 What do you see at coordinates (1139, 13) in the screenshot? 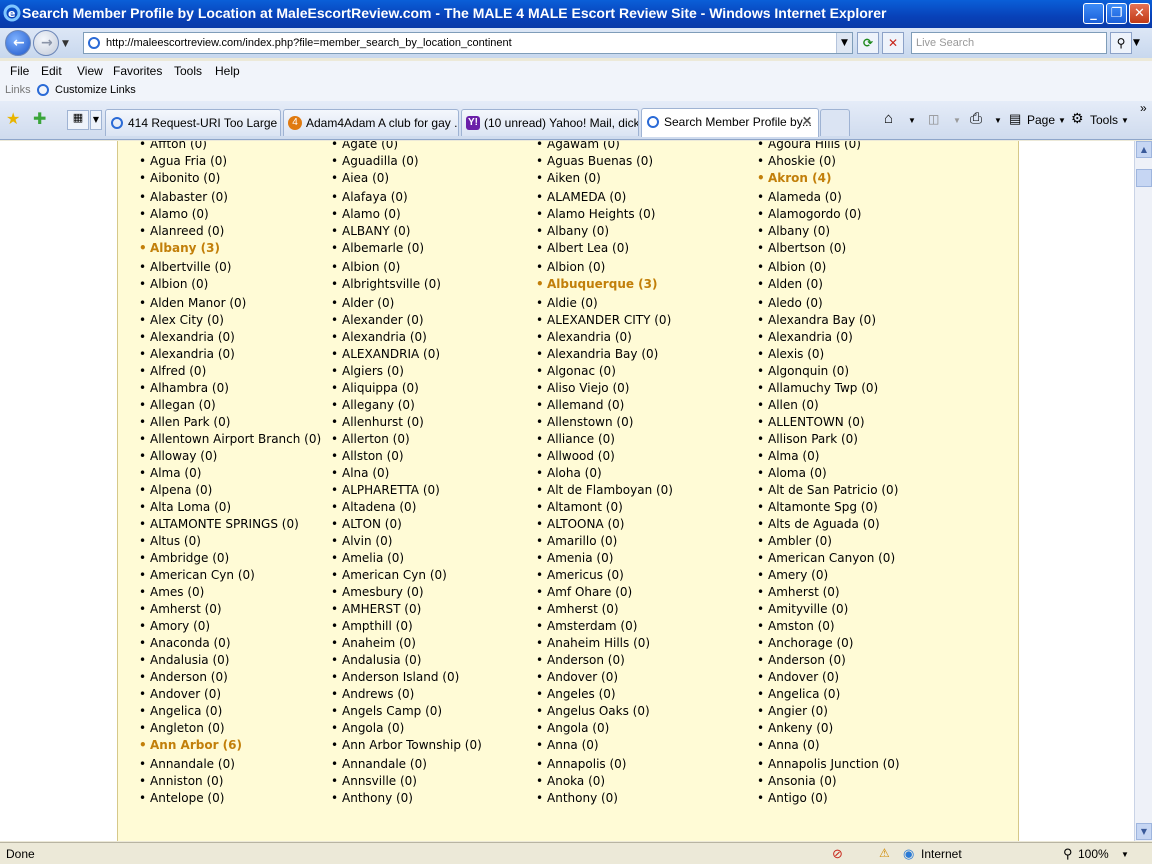
I see `close-button: ✕` at bounding box center [1139, 13].